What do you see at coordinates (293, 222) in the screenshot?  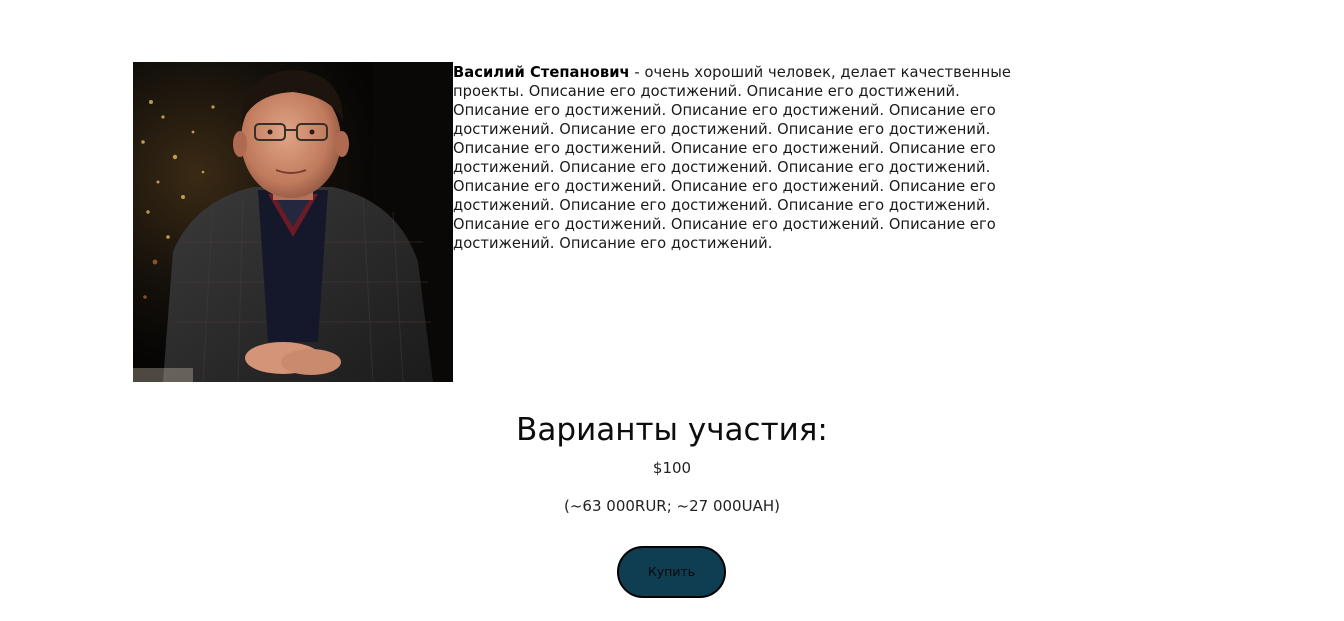 I see `speaker-photo` at bounding box center [293, 222].